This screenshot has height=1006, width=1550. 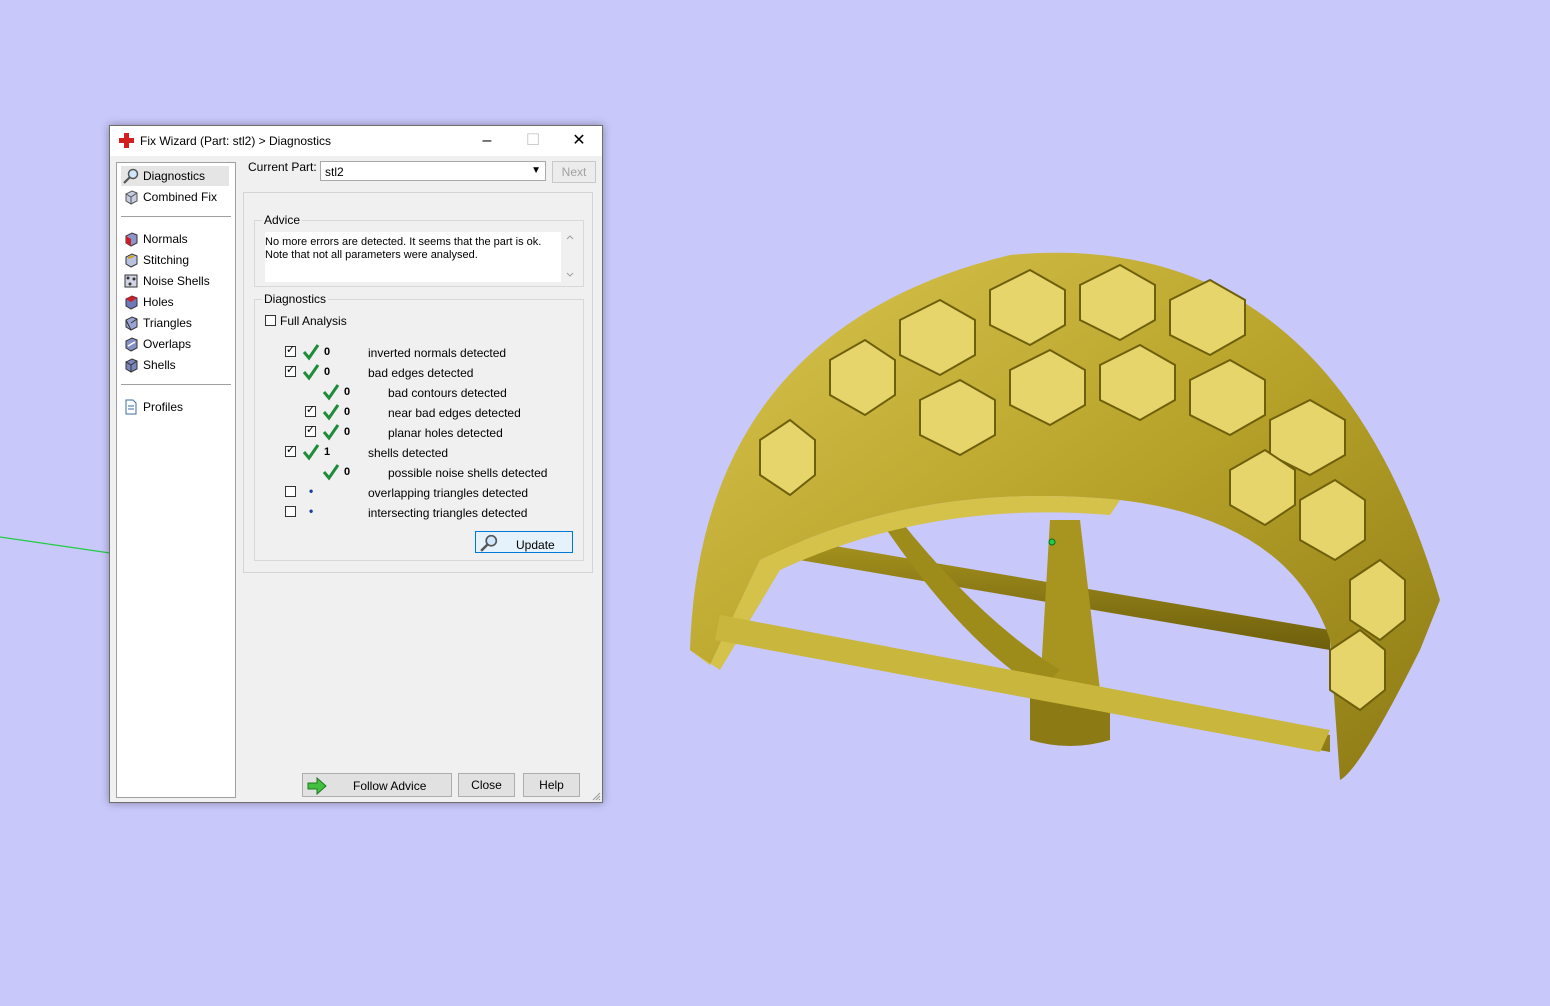 I want to click on document-icon, so click(x=131, y=407).